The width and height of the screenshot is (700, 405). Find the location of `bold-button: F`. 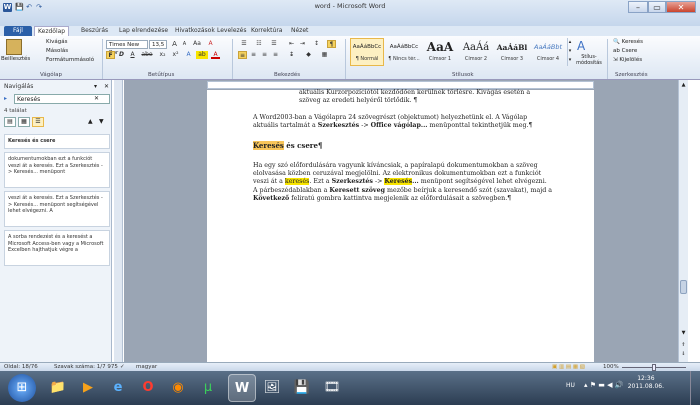

bold-button: F is located at coordinates (110, 55).